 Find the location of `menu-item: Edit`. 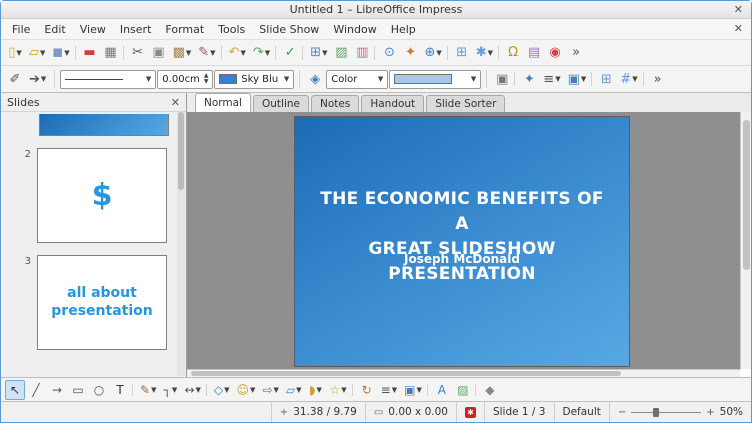

menu-item: Edit is located at coordinates (54, 29).